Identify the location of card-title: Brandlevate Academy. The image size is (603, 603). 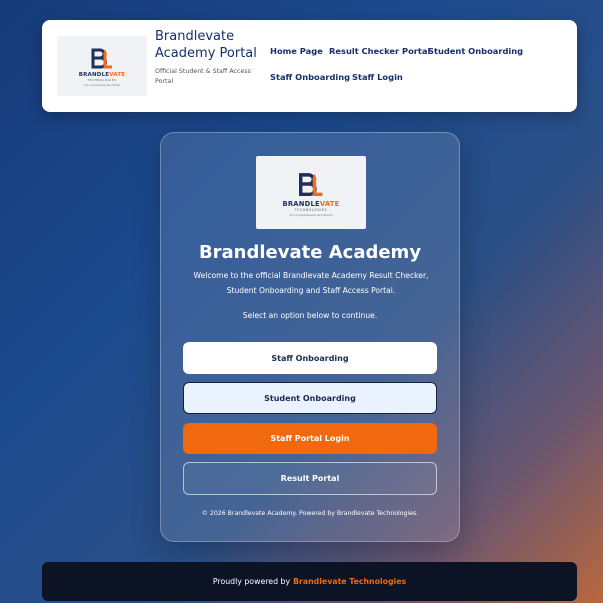
(310, 252).